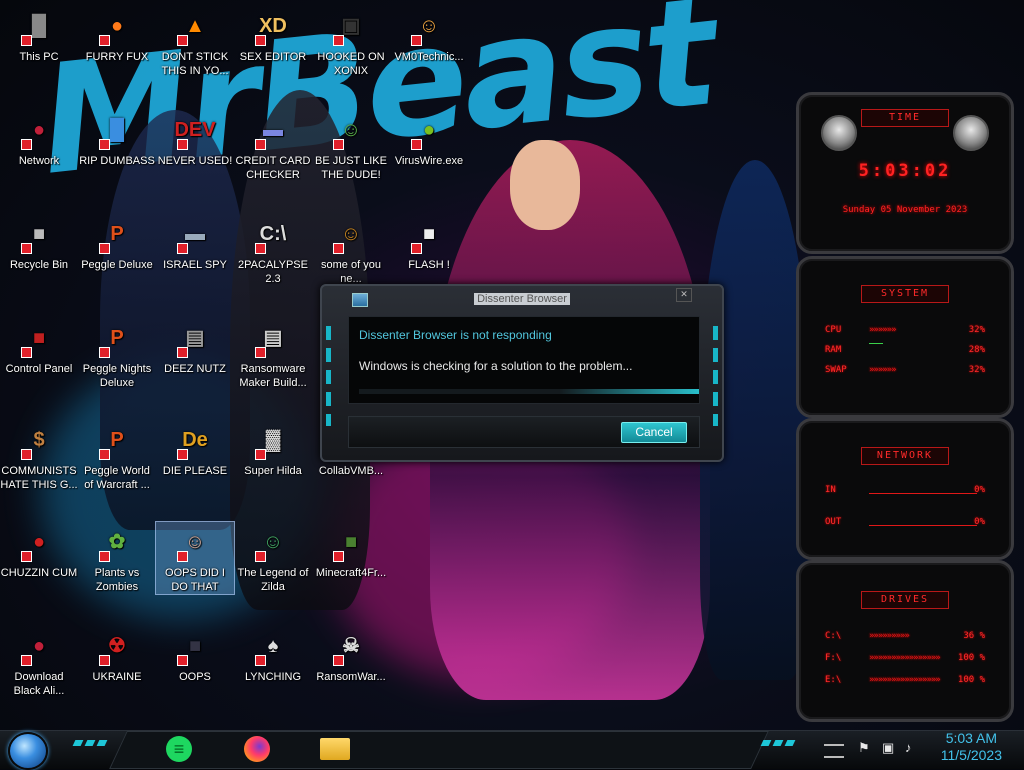 This screenshot has width=1024, height=770. What do you see at coordinates (273, 272) in the screenshot?
I see `desktop-icon-label: 2PACALYPSE 2.3` at bounding box center [273, 272].